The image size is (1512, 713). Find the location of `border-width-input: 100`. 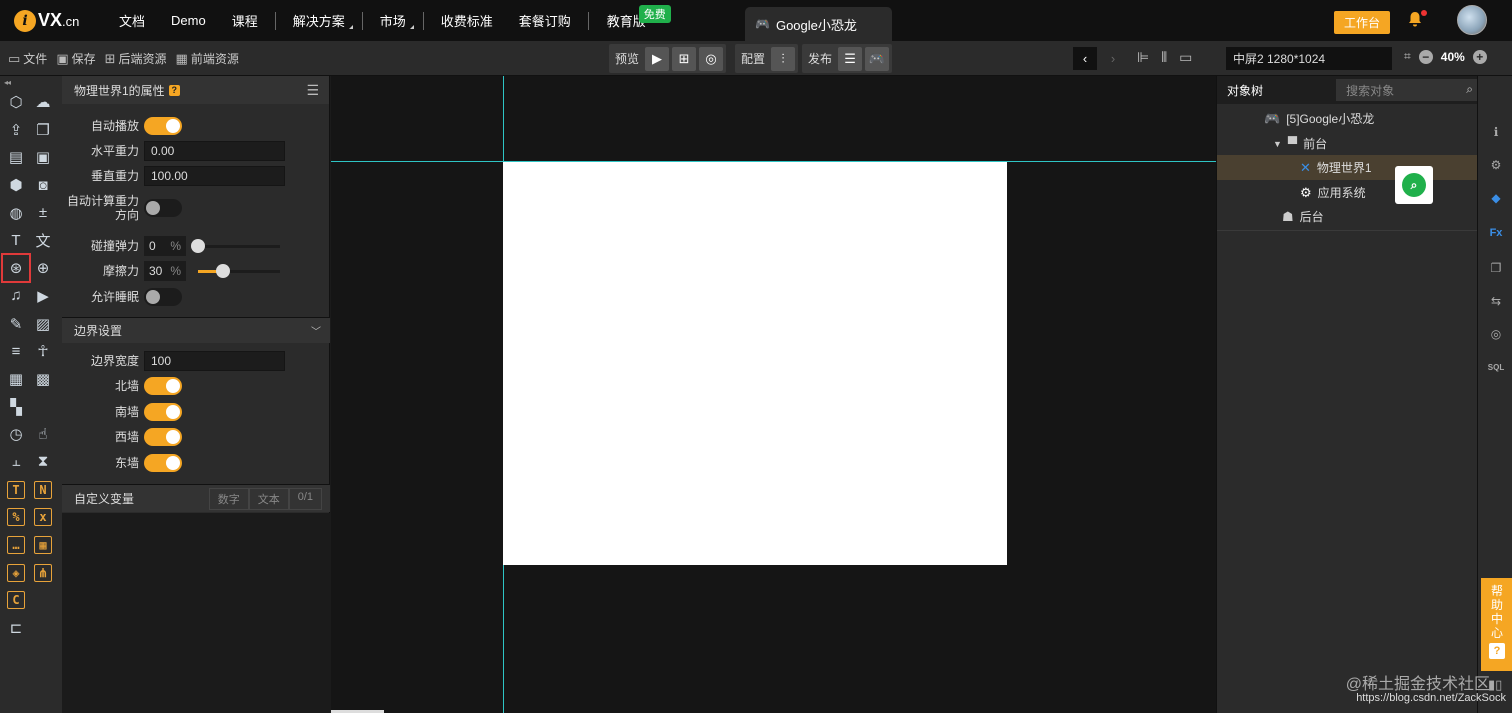

border-width-input: 100 is located at coordinates (214, 361).